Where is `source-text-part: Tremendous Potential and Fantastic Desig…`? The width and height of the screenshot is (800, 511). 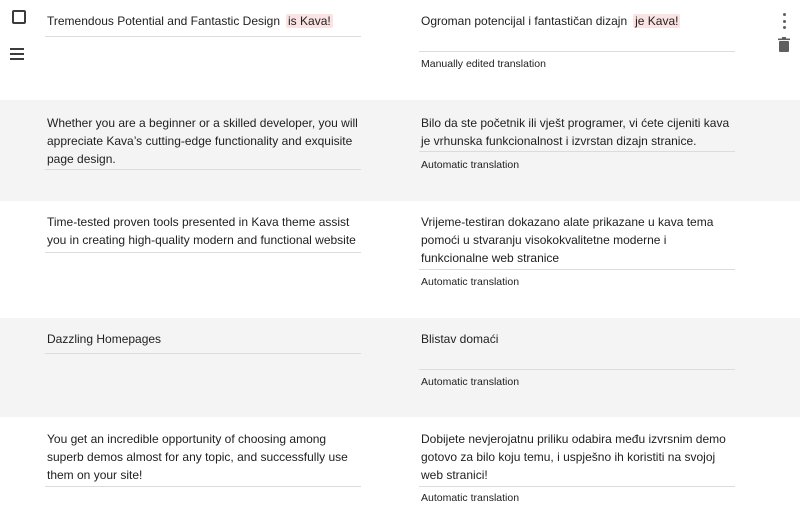 source-text-part: Tremendous Potential and Fantastic Desig… is located at coordinates (164, 21).